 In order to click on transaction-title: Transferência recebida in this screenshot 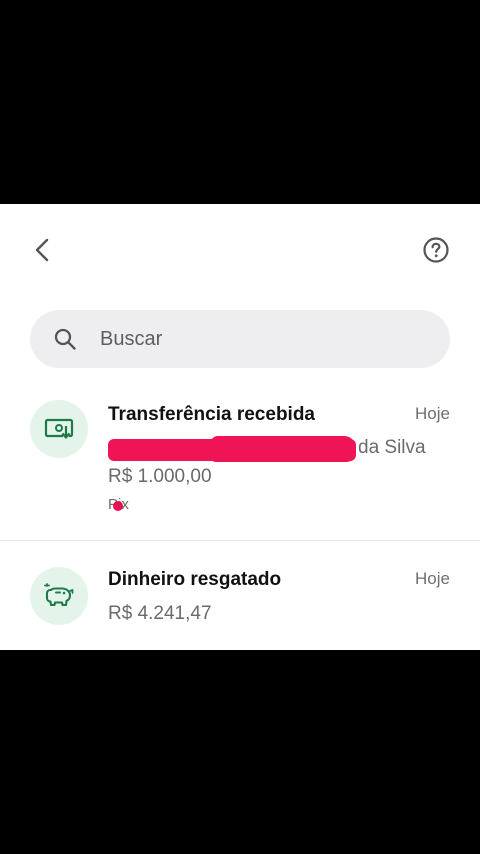, I will do `click(211, 414)`.